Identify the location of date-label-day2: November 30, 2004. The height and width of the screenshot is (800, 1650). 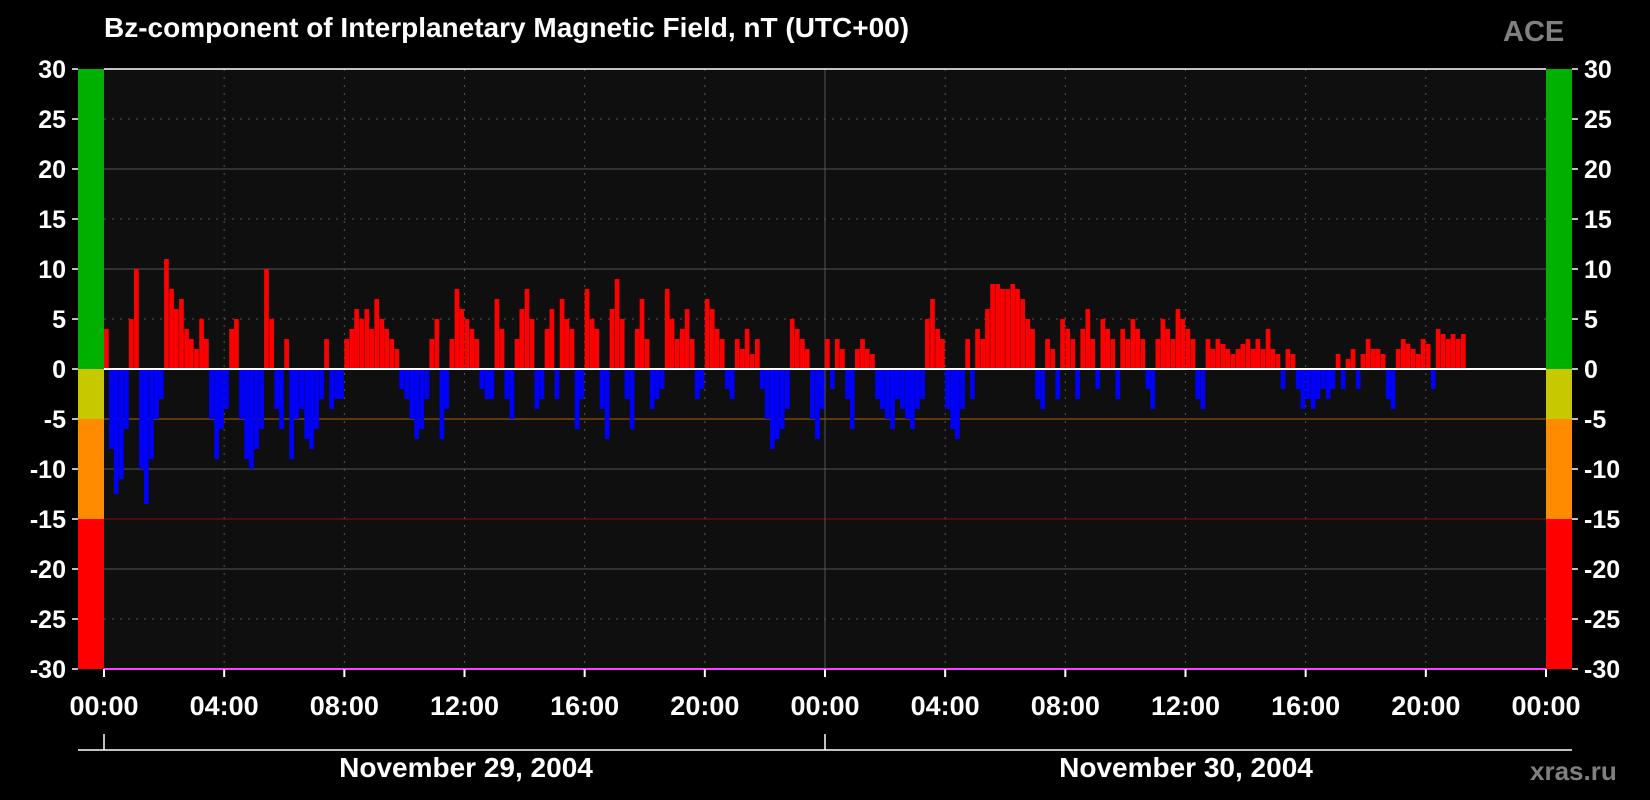
(1186, 767).